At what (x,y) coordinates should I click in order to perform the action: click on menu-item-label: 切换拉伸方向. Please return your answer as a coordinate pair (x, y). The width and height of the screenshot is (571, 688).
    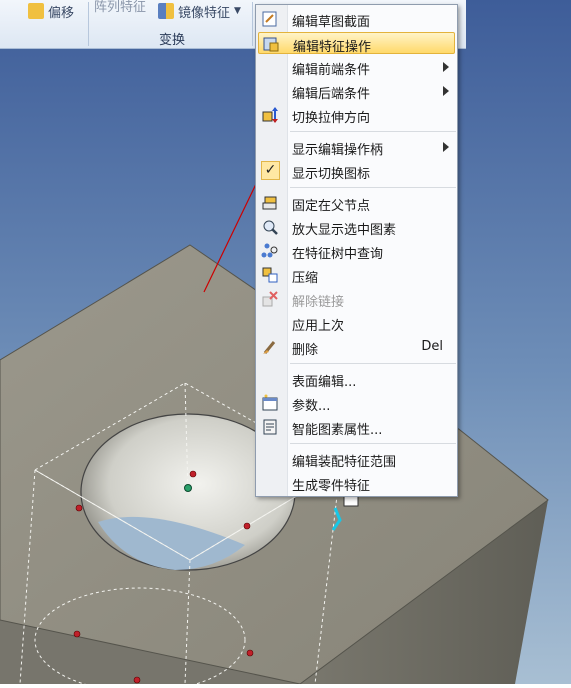
    Looking at the image, I should click on (331, 118).